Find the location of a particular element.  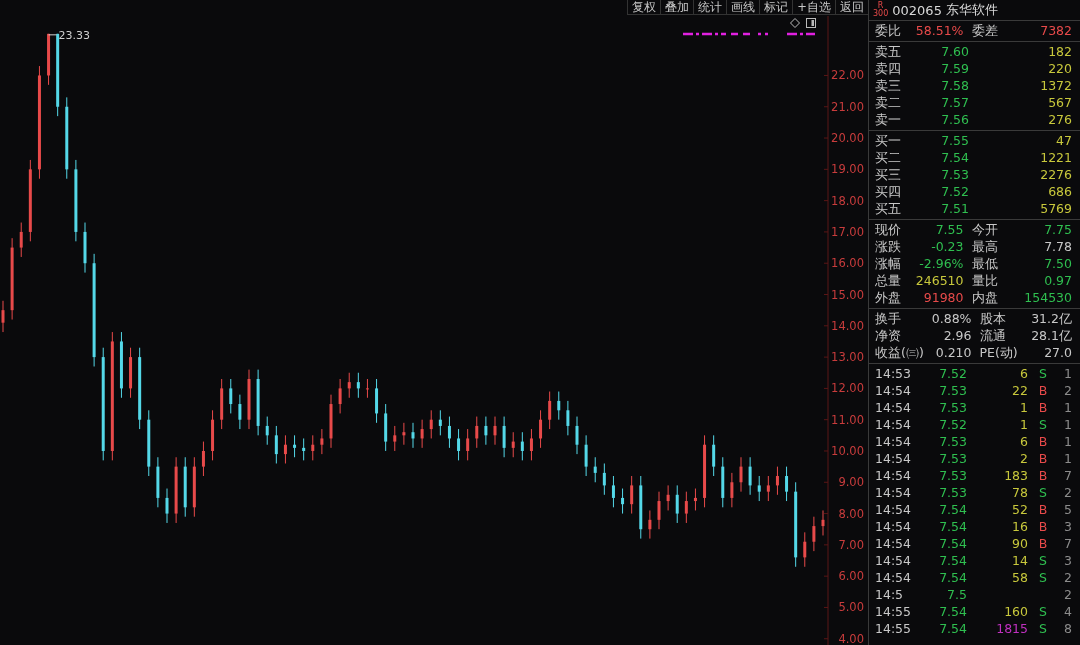

bid-price: 7.54 is located at coordinates (954, 157).